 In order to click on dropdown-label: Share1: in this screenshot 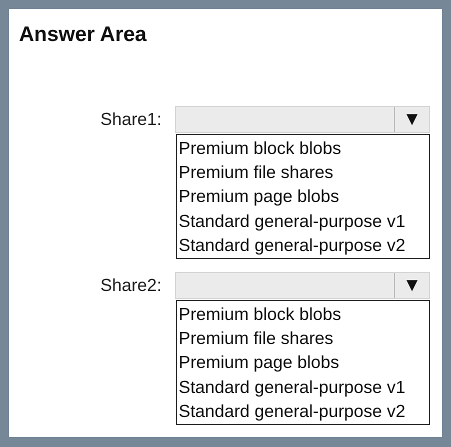, I will do `click(131, 119)`.